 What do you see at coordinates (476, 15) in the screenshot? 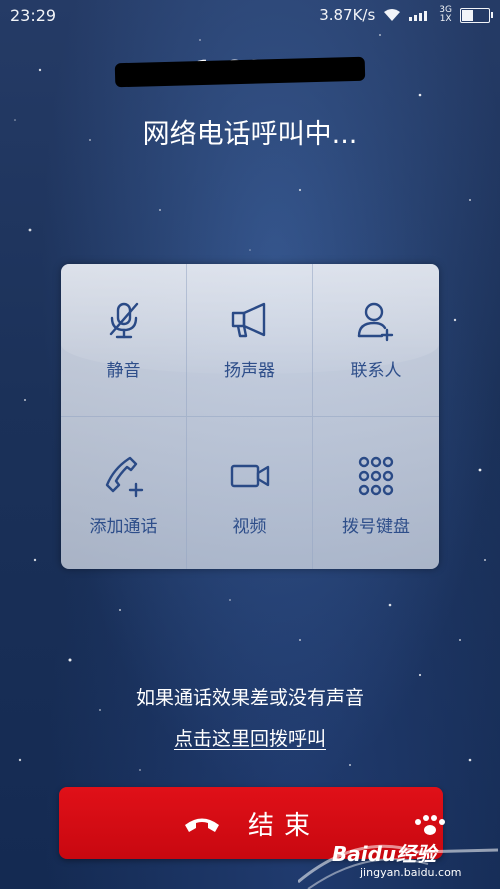
I see `battery-icon` at bounding box center [476, 15].